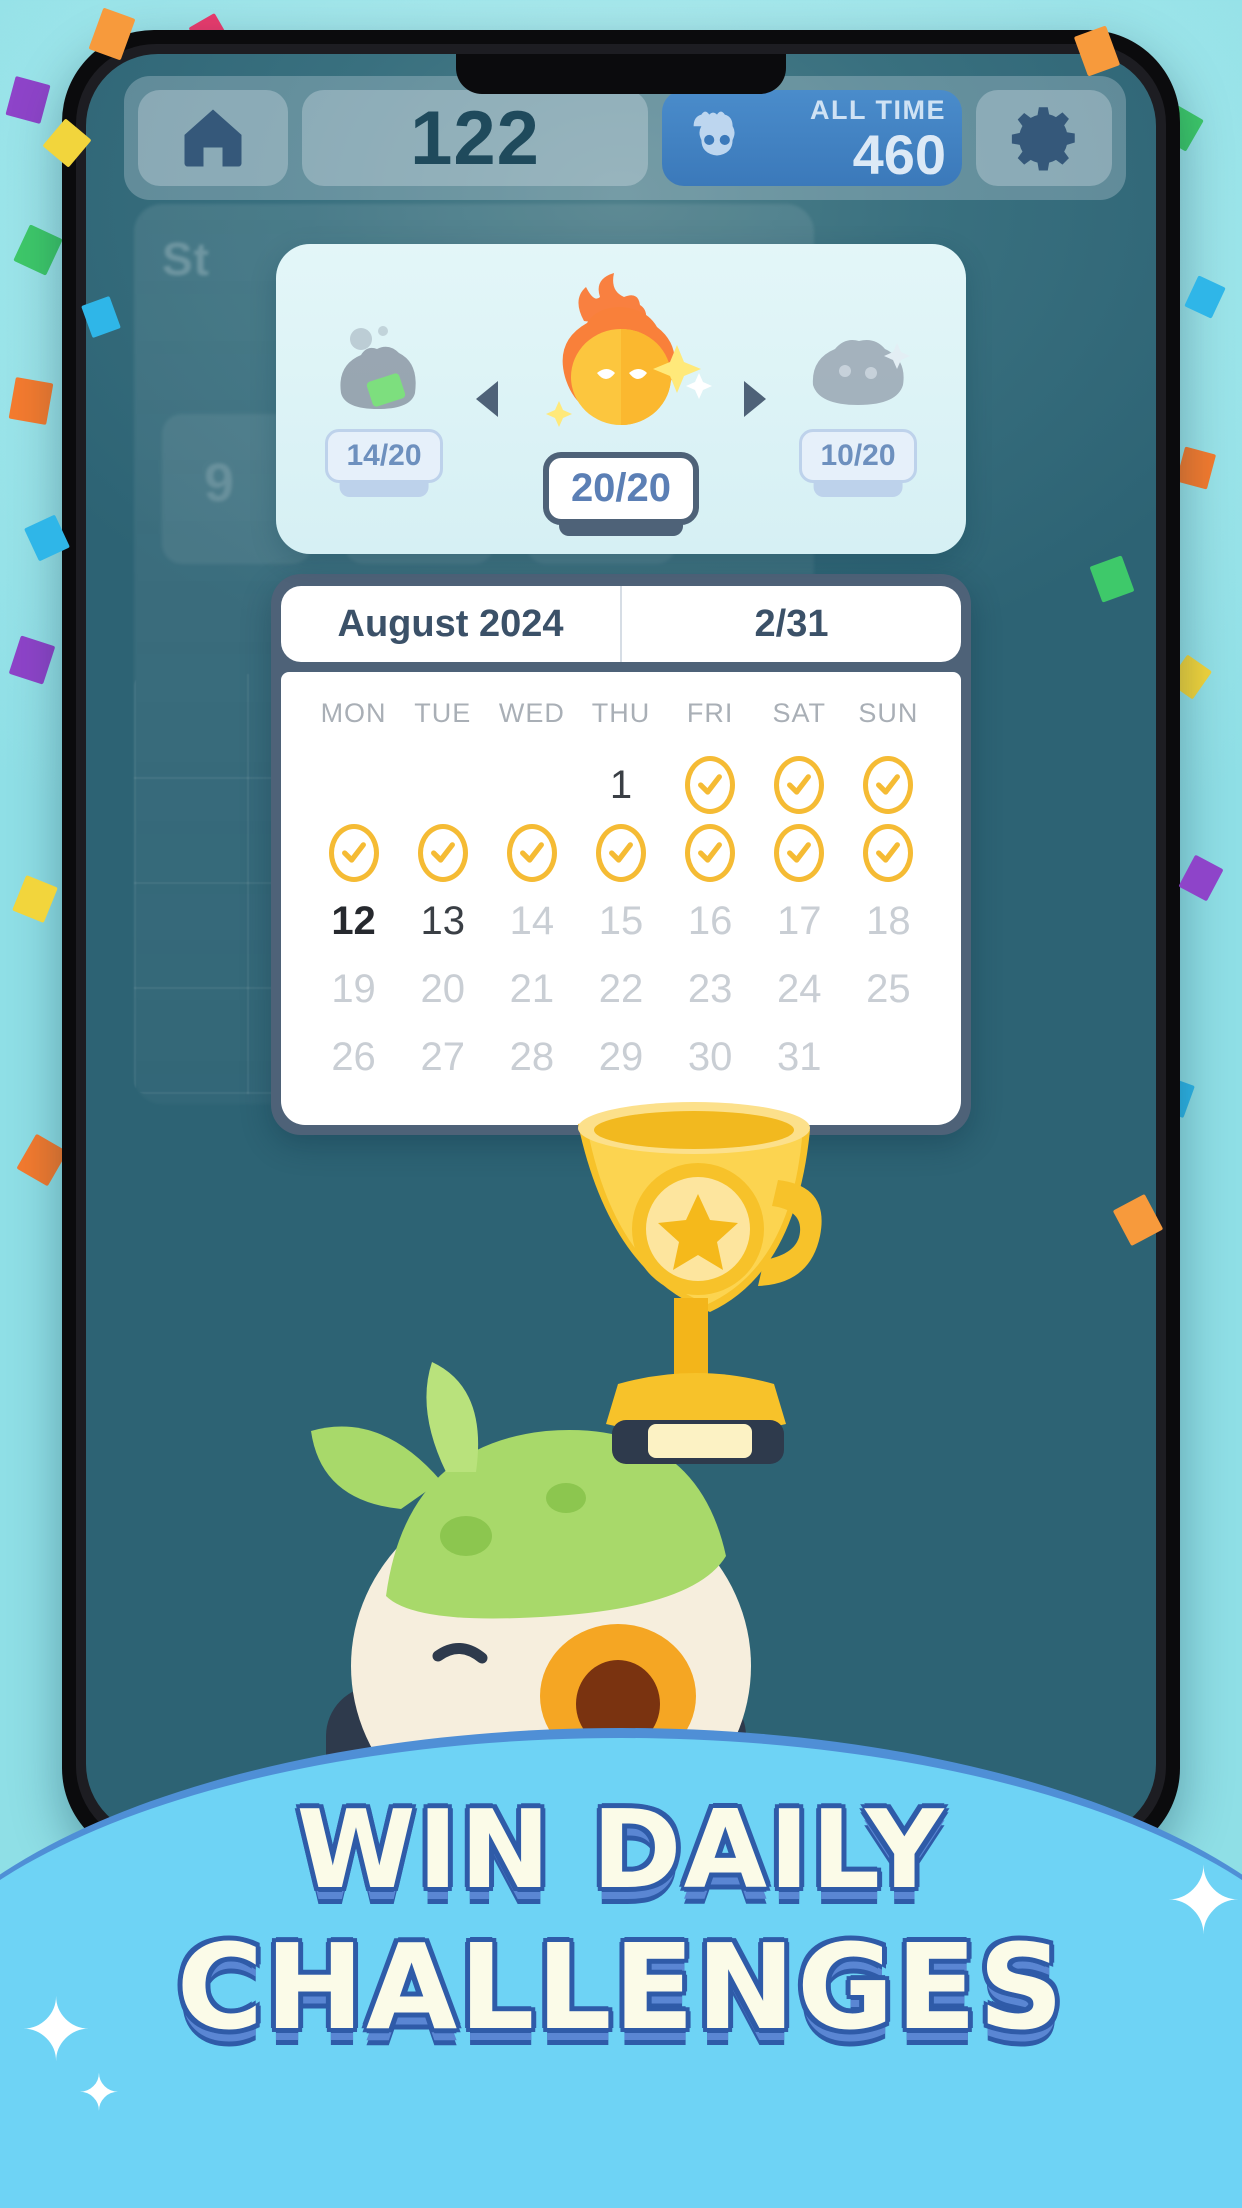 Image resolution: width=1242 pixels, height=2208 pixels. I want to click on all-time-value: 460, so click(899, 154).